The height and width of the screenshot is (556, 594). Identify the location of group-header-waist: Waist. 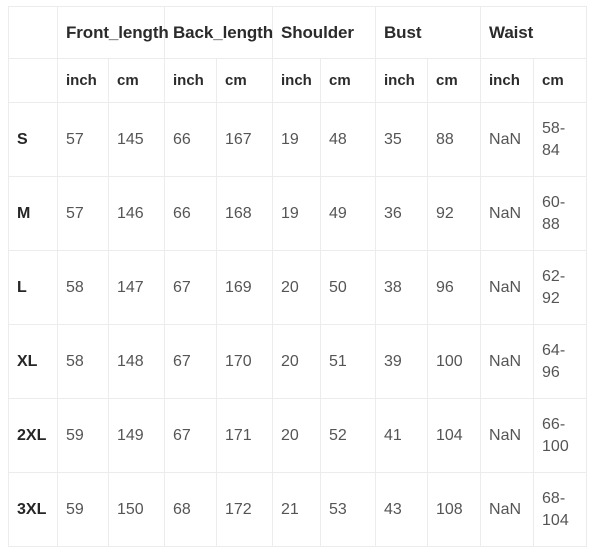
(534, 32).